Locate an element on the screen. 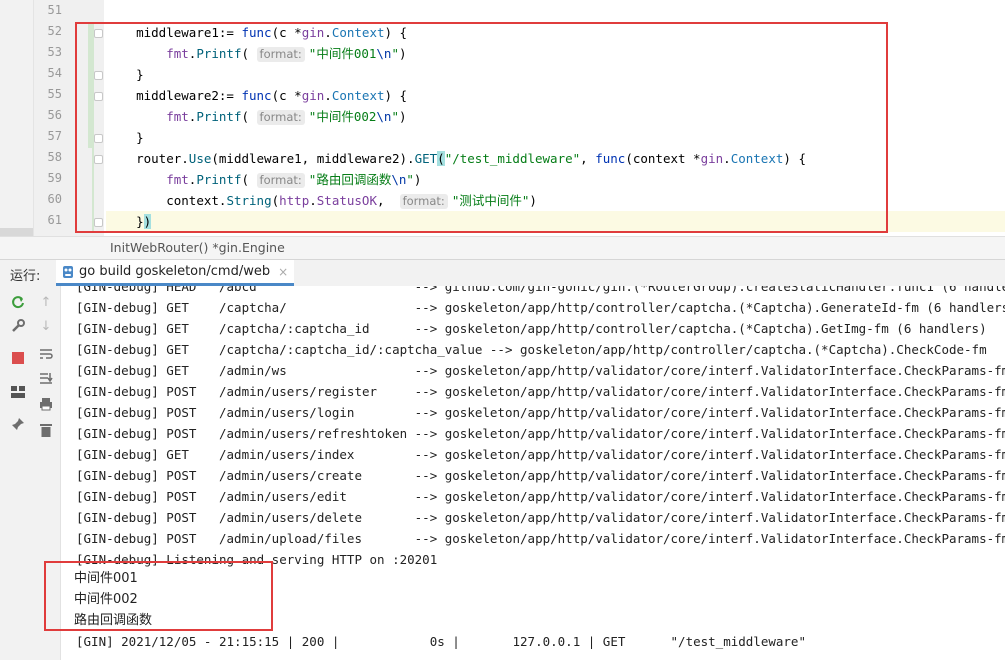 The height and width of the screenshot is (660, 1005). trash-icon is located at coordinates (46, 430).